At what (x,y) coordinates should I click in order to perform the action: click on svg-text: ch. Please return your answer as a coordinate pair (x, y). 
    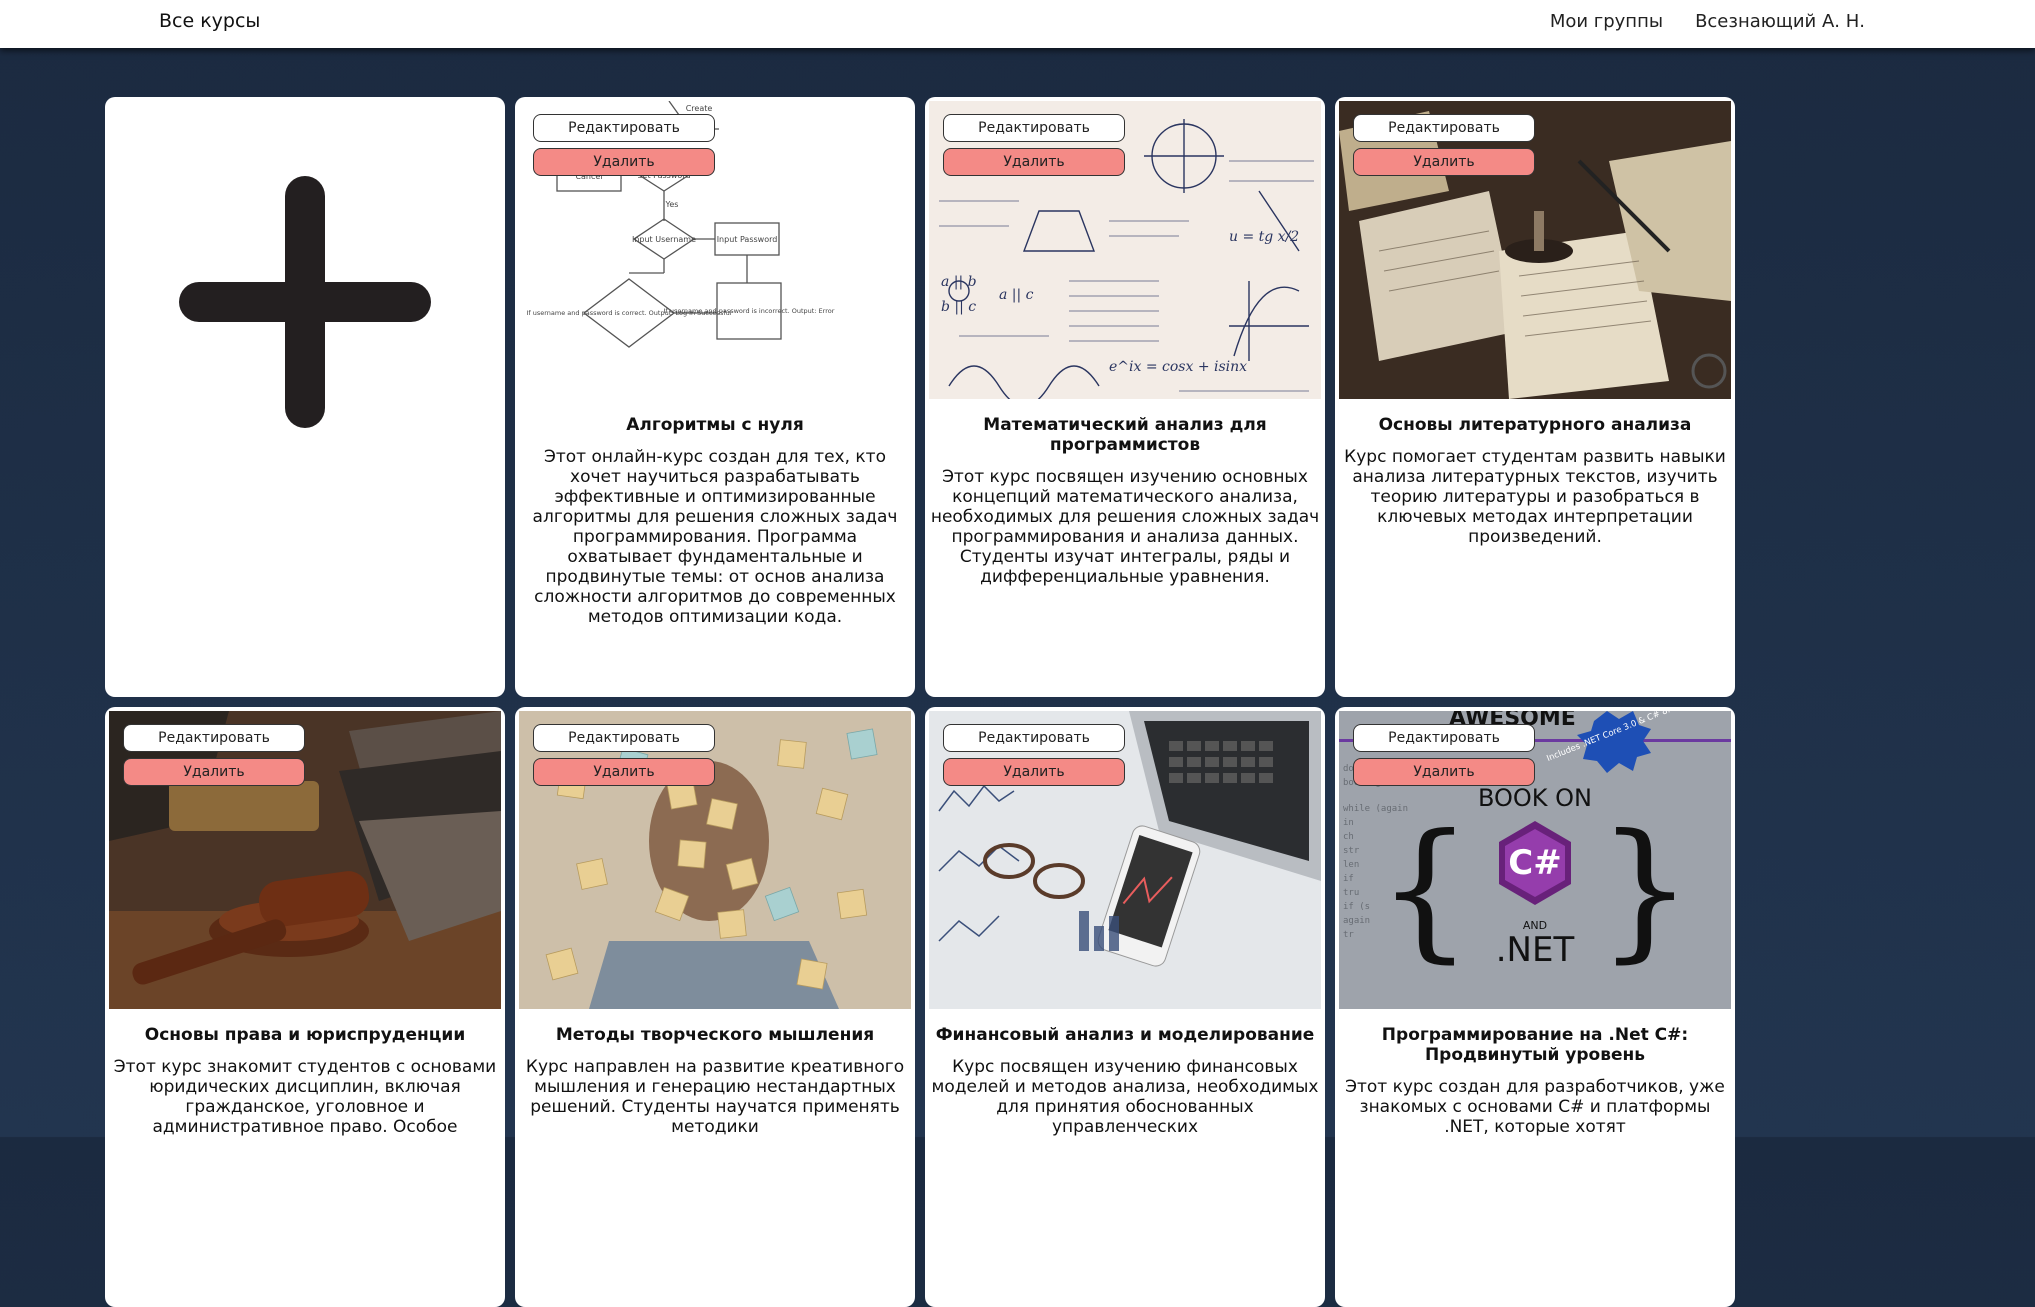
    Looking at the image, I should click on (1348, 837).